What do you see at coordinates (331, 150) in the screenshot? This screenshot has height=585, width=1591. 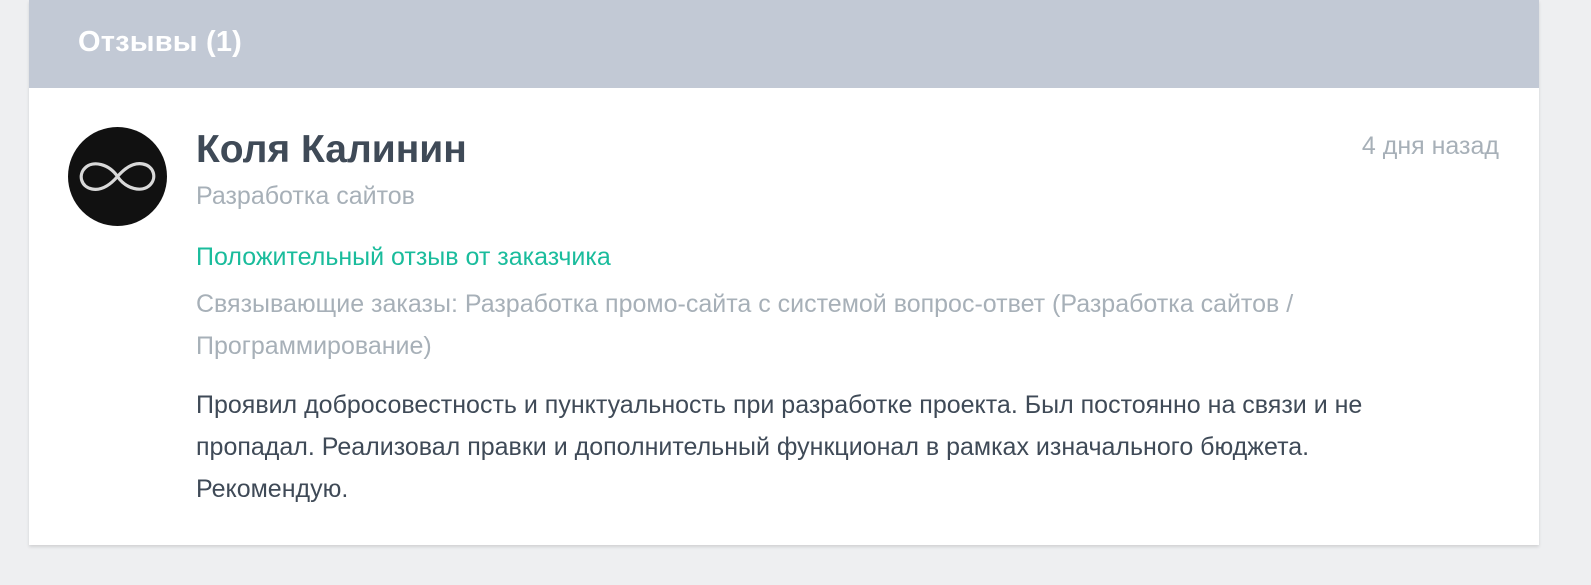 I see `author-name-link: Коля Калинин` at bounding box center [331, 150].